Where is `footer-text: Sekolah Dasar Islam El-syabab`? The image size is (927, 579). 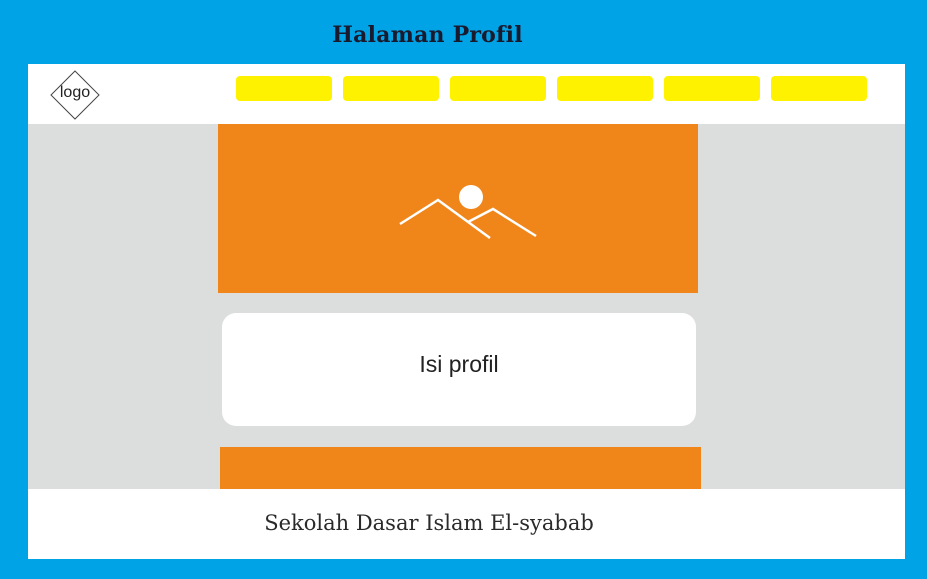
footer-text: Sekolah Dasar Islam El-syabab is located at coordinates (429, 523).